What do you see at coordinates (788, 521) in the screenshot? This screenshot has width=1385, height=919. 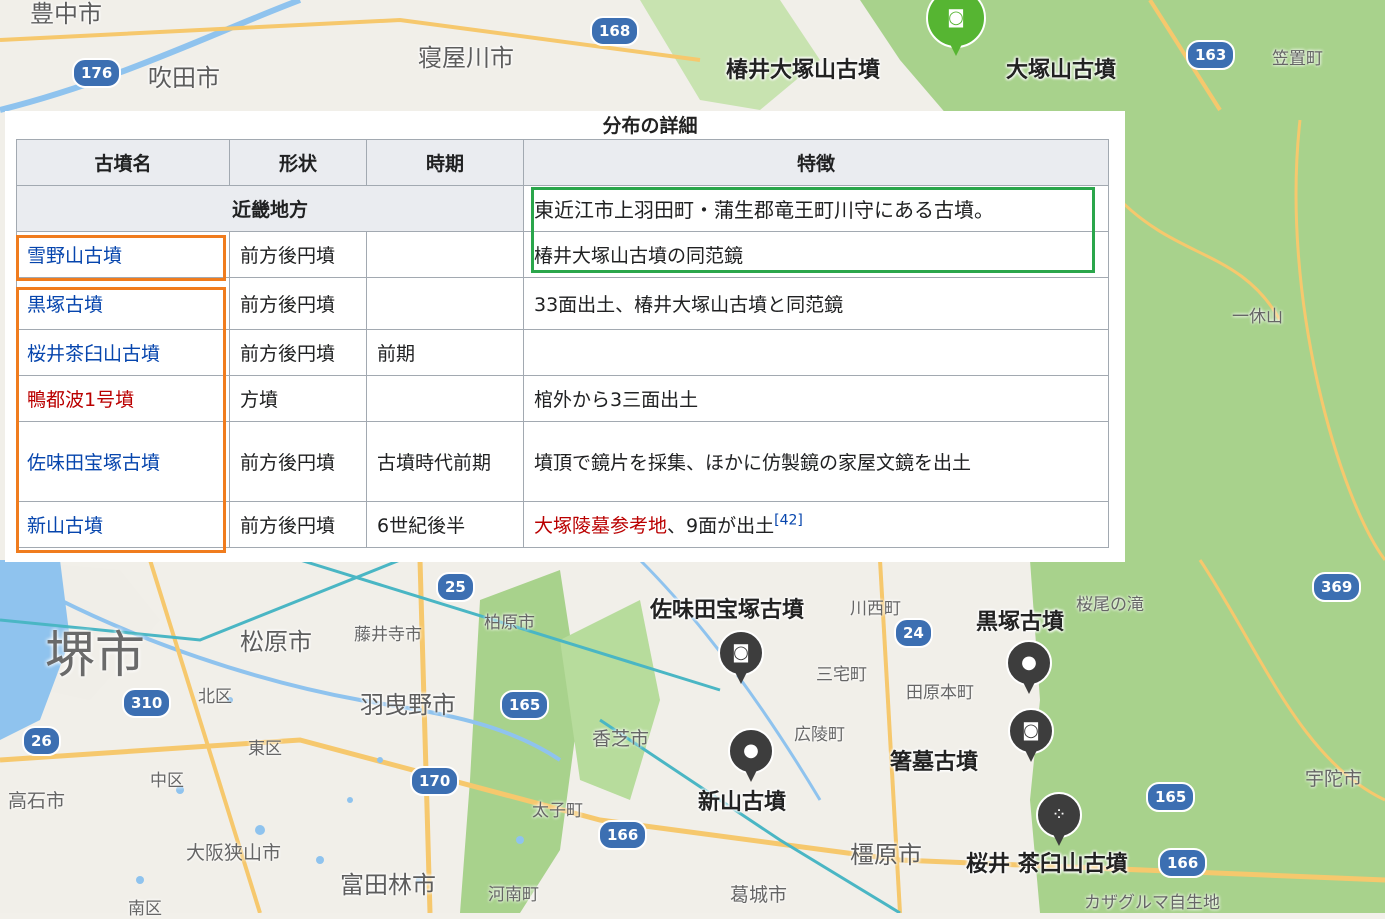 I see `reference-link: [42]` at bounding box center [788, 521].